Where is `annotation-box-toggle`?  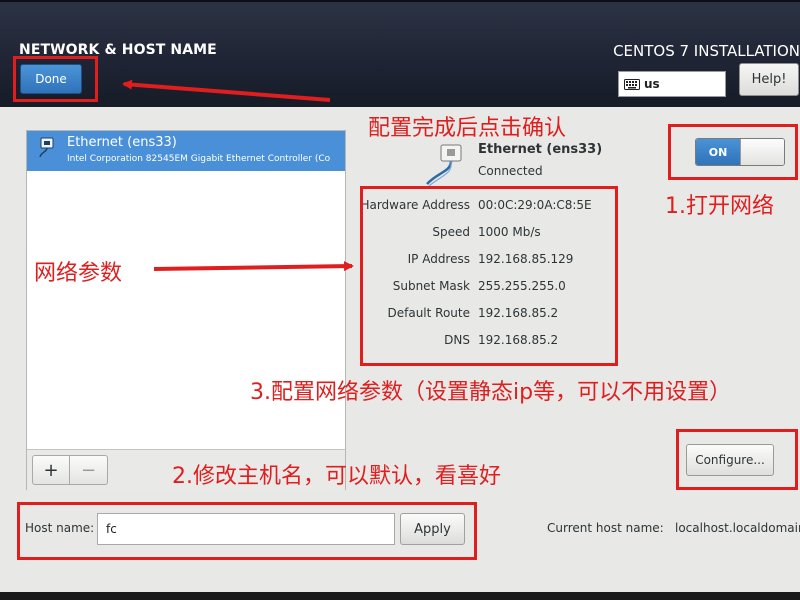
annotation-box-toggle is located at coordinates (733, 152).